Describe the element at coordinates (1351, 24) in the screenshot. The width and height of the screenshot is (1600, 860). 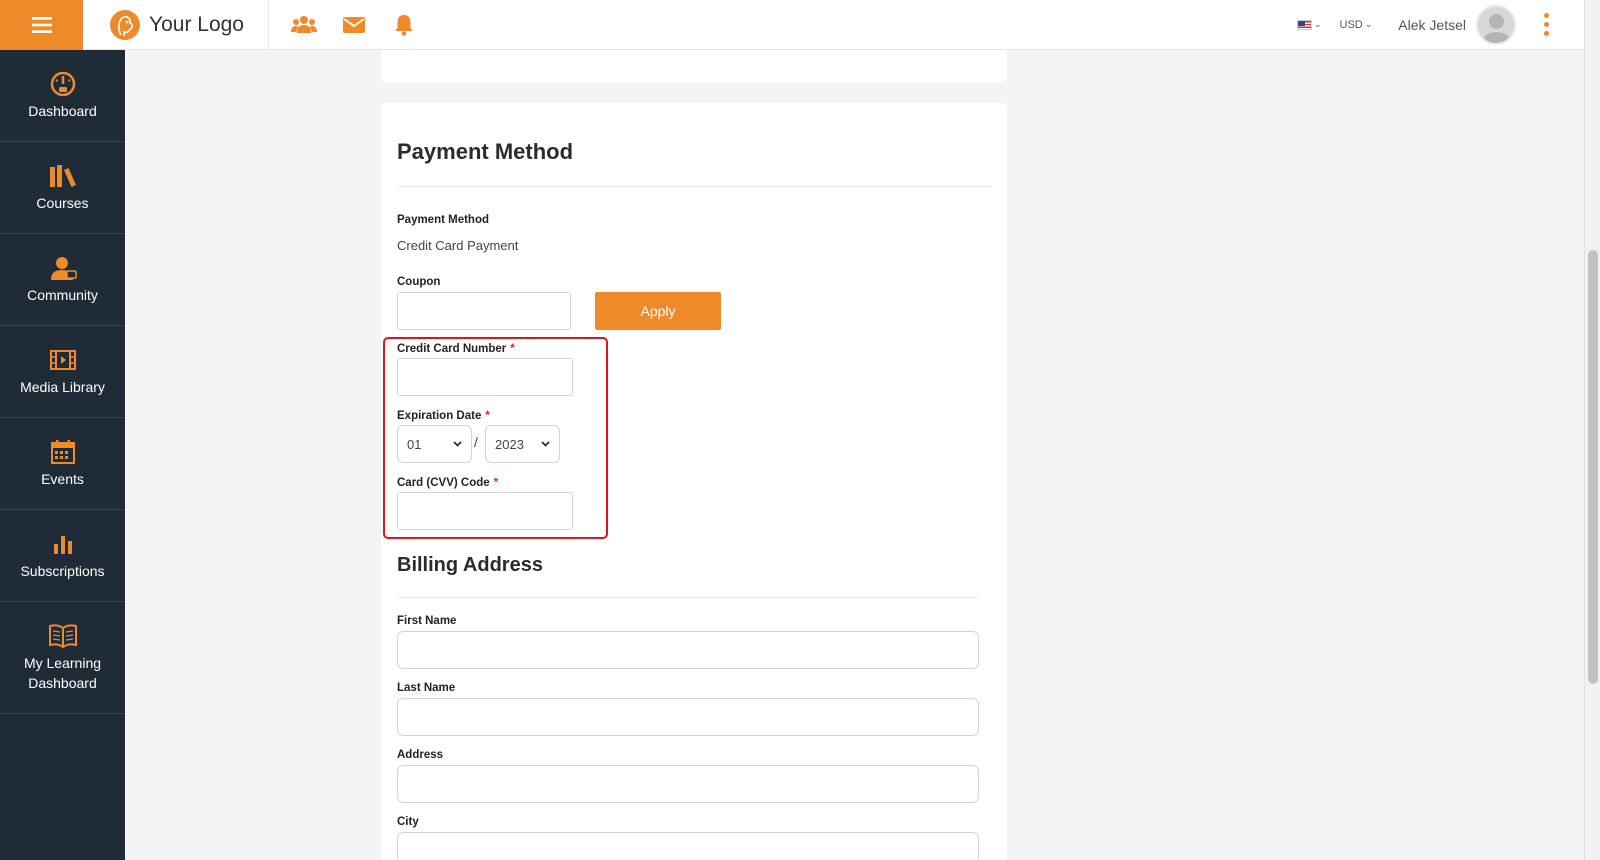
I see `currency-label: USD` at that location.